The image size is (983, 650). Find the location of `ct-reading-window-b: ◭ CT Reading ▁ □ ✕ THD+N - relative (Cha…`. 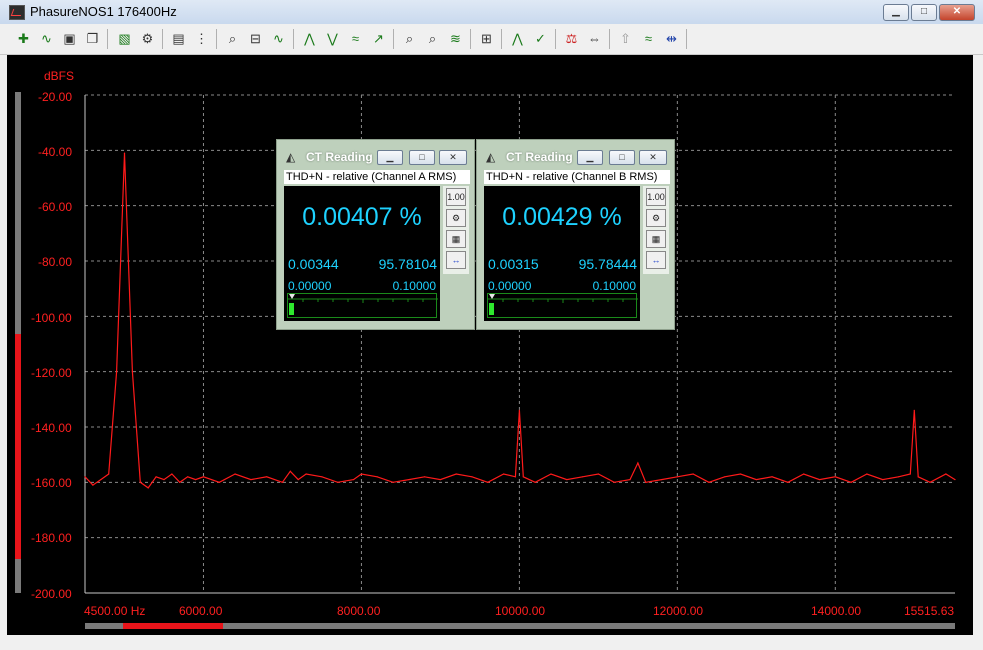

ct-reading-window-b: ◭ CT Reading ▁ □ ✕ THD+N - relative (Cha… is located at coordinates (575, 234).